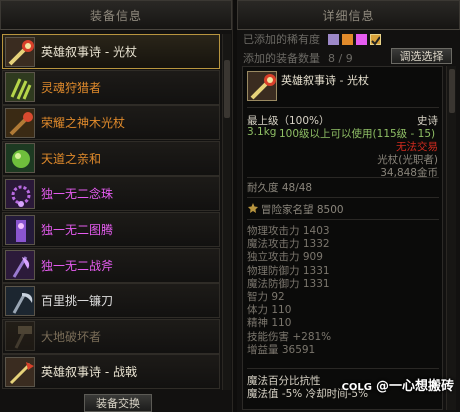 The height and width of the screenshot is (412, 460). I want to click on equipment-item: 独一无二战斧, so click(111, 265).